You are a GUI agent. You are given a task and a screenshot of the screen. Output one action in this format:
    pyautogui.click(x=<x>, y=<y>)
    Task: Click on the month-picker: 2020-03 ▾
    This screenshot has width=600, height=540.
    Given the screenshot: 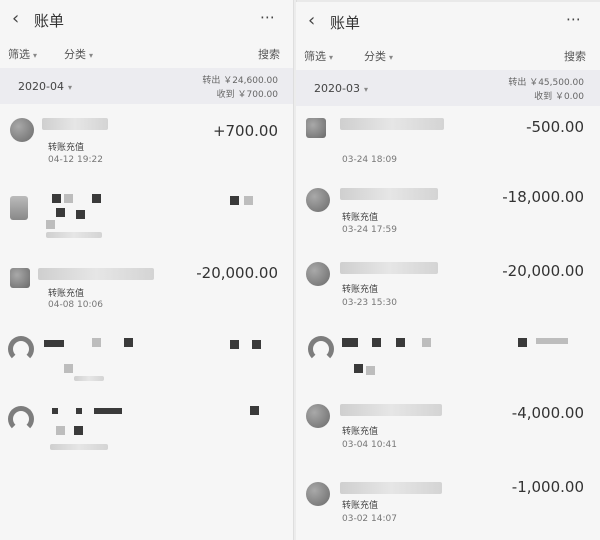 What is the action you would take?
    pyautogui.click(x=341, y=88)
    